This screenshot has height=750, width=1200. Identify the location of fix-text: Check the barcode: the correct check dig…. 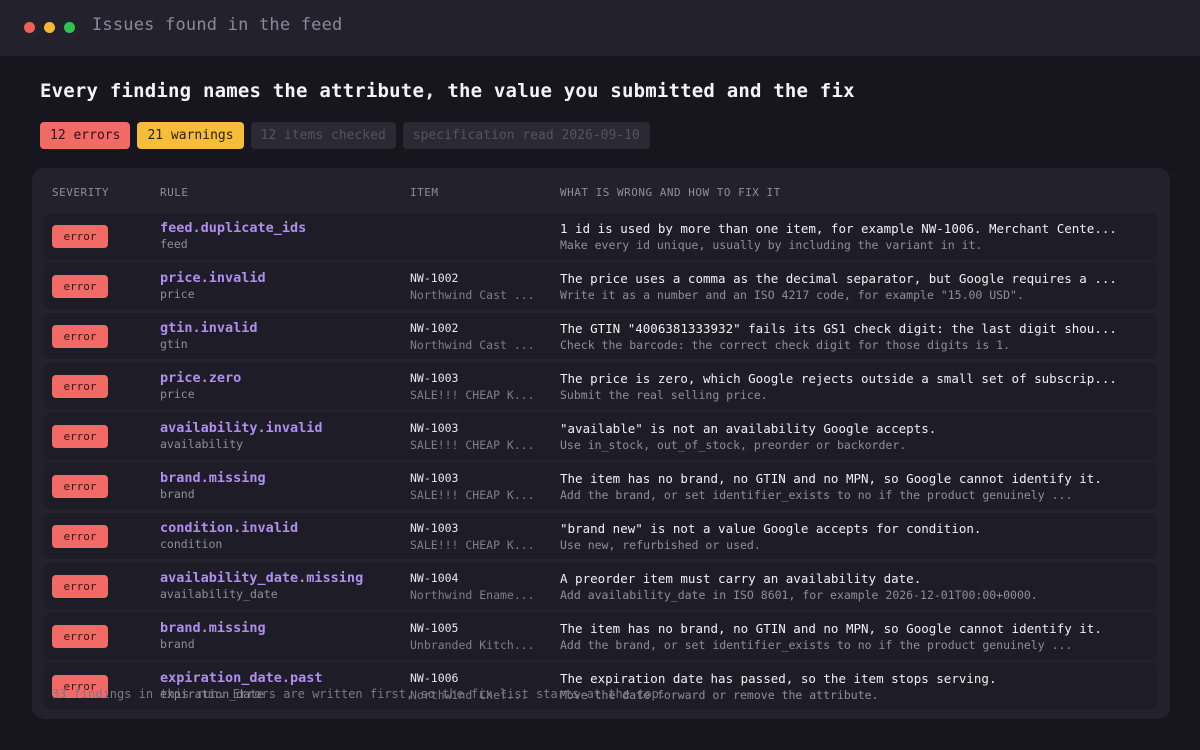
(785, 345).